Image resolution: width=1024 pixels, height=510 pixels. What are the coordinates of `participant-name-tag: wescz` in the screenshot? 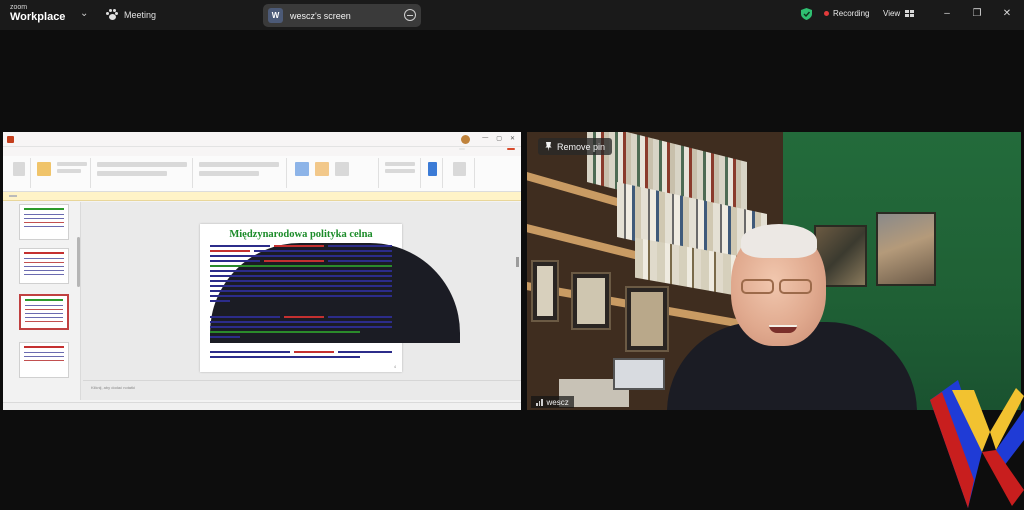 It's located at (552, 402).